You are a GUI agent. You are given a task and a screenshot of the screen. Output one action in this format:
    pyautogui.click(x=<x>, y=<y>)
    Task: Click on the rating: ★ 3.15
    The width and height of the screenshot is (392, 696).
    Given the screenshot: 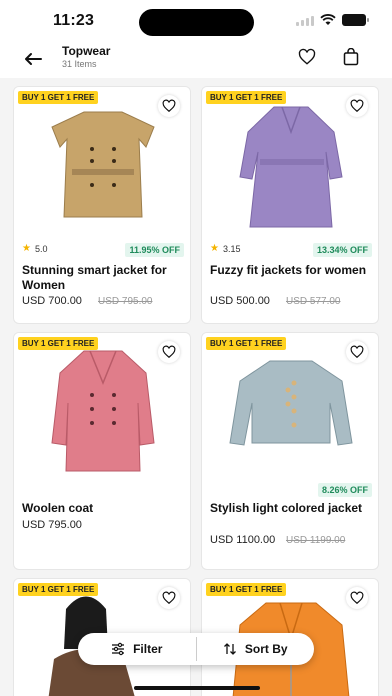 What is the action you would take?
    pyautogui.click(x=225, y=248)
    